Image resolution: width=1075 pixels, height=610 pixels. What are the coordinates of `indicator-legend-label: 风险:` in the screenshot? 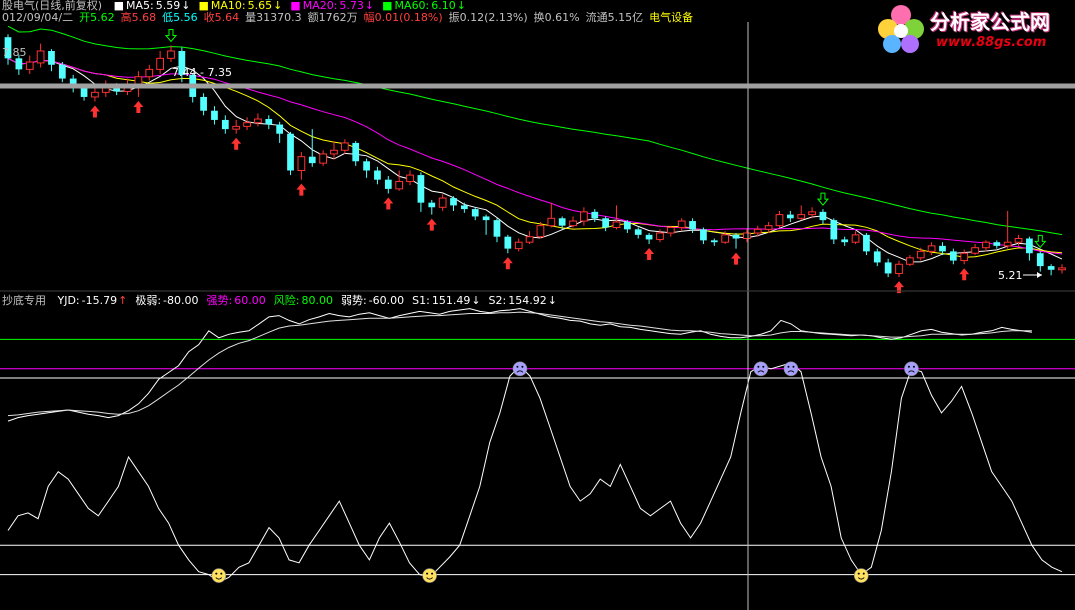 It's located at (287, 300).